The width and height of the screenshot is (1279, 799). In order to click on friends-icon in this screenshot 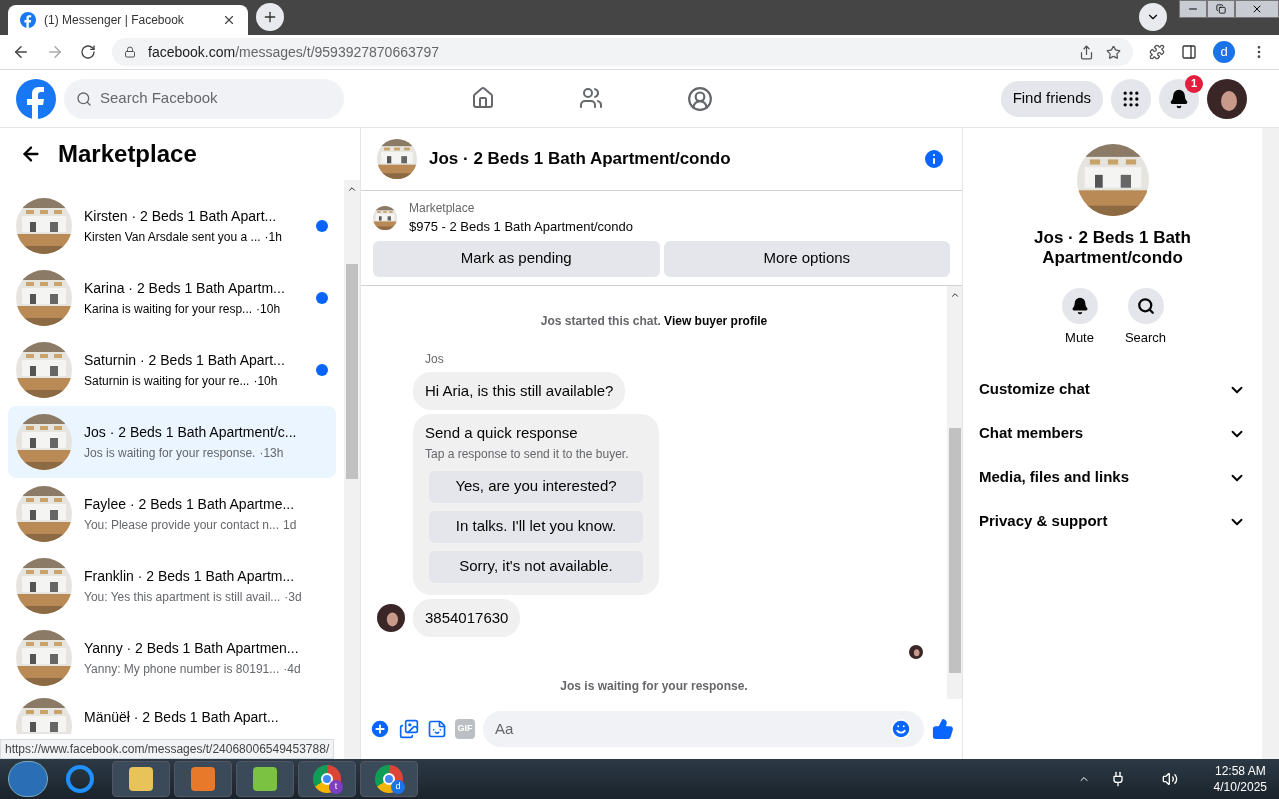, I will do `click(591, 97)`.